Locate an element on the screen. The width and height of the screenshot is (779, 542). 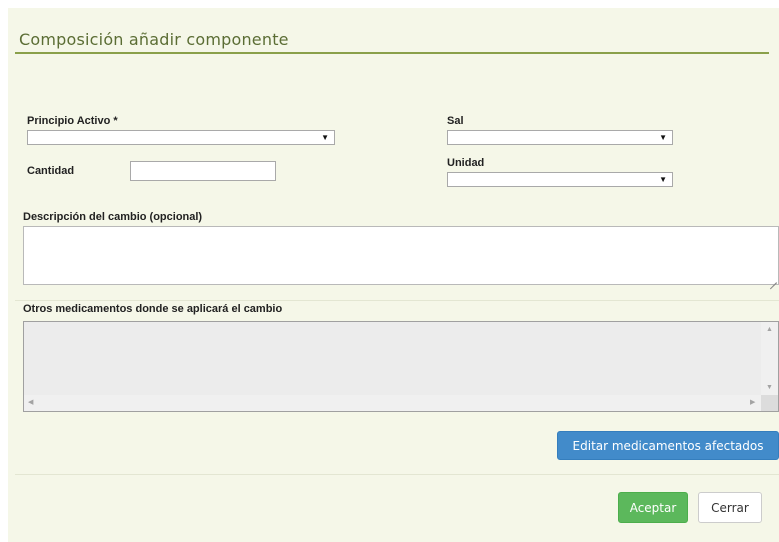
cantidad-input is located at coordinates (203, 171).